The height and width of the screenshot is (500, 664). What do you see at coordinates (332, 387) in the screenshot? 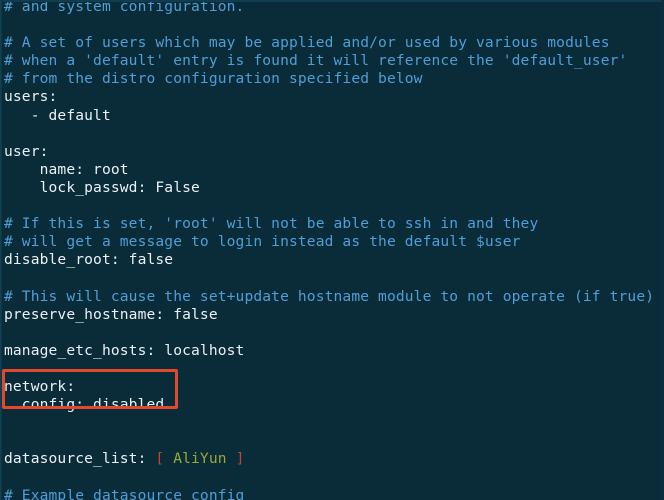
I see `code-line: network:` at bounding box center [332, 387].